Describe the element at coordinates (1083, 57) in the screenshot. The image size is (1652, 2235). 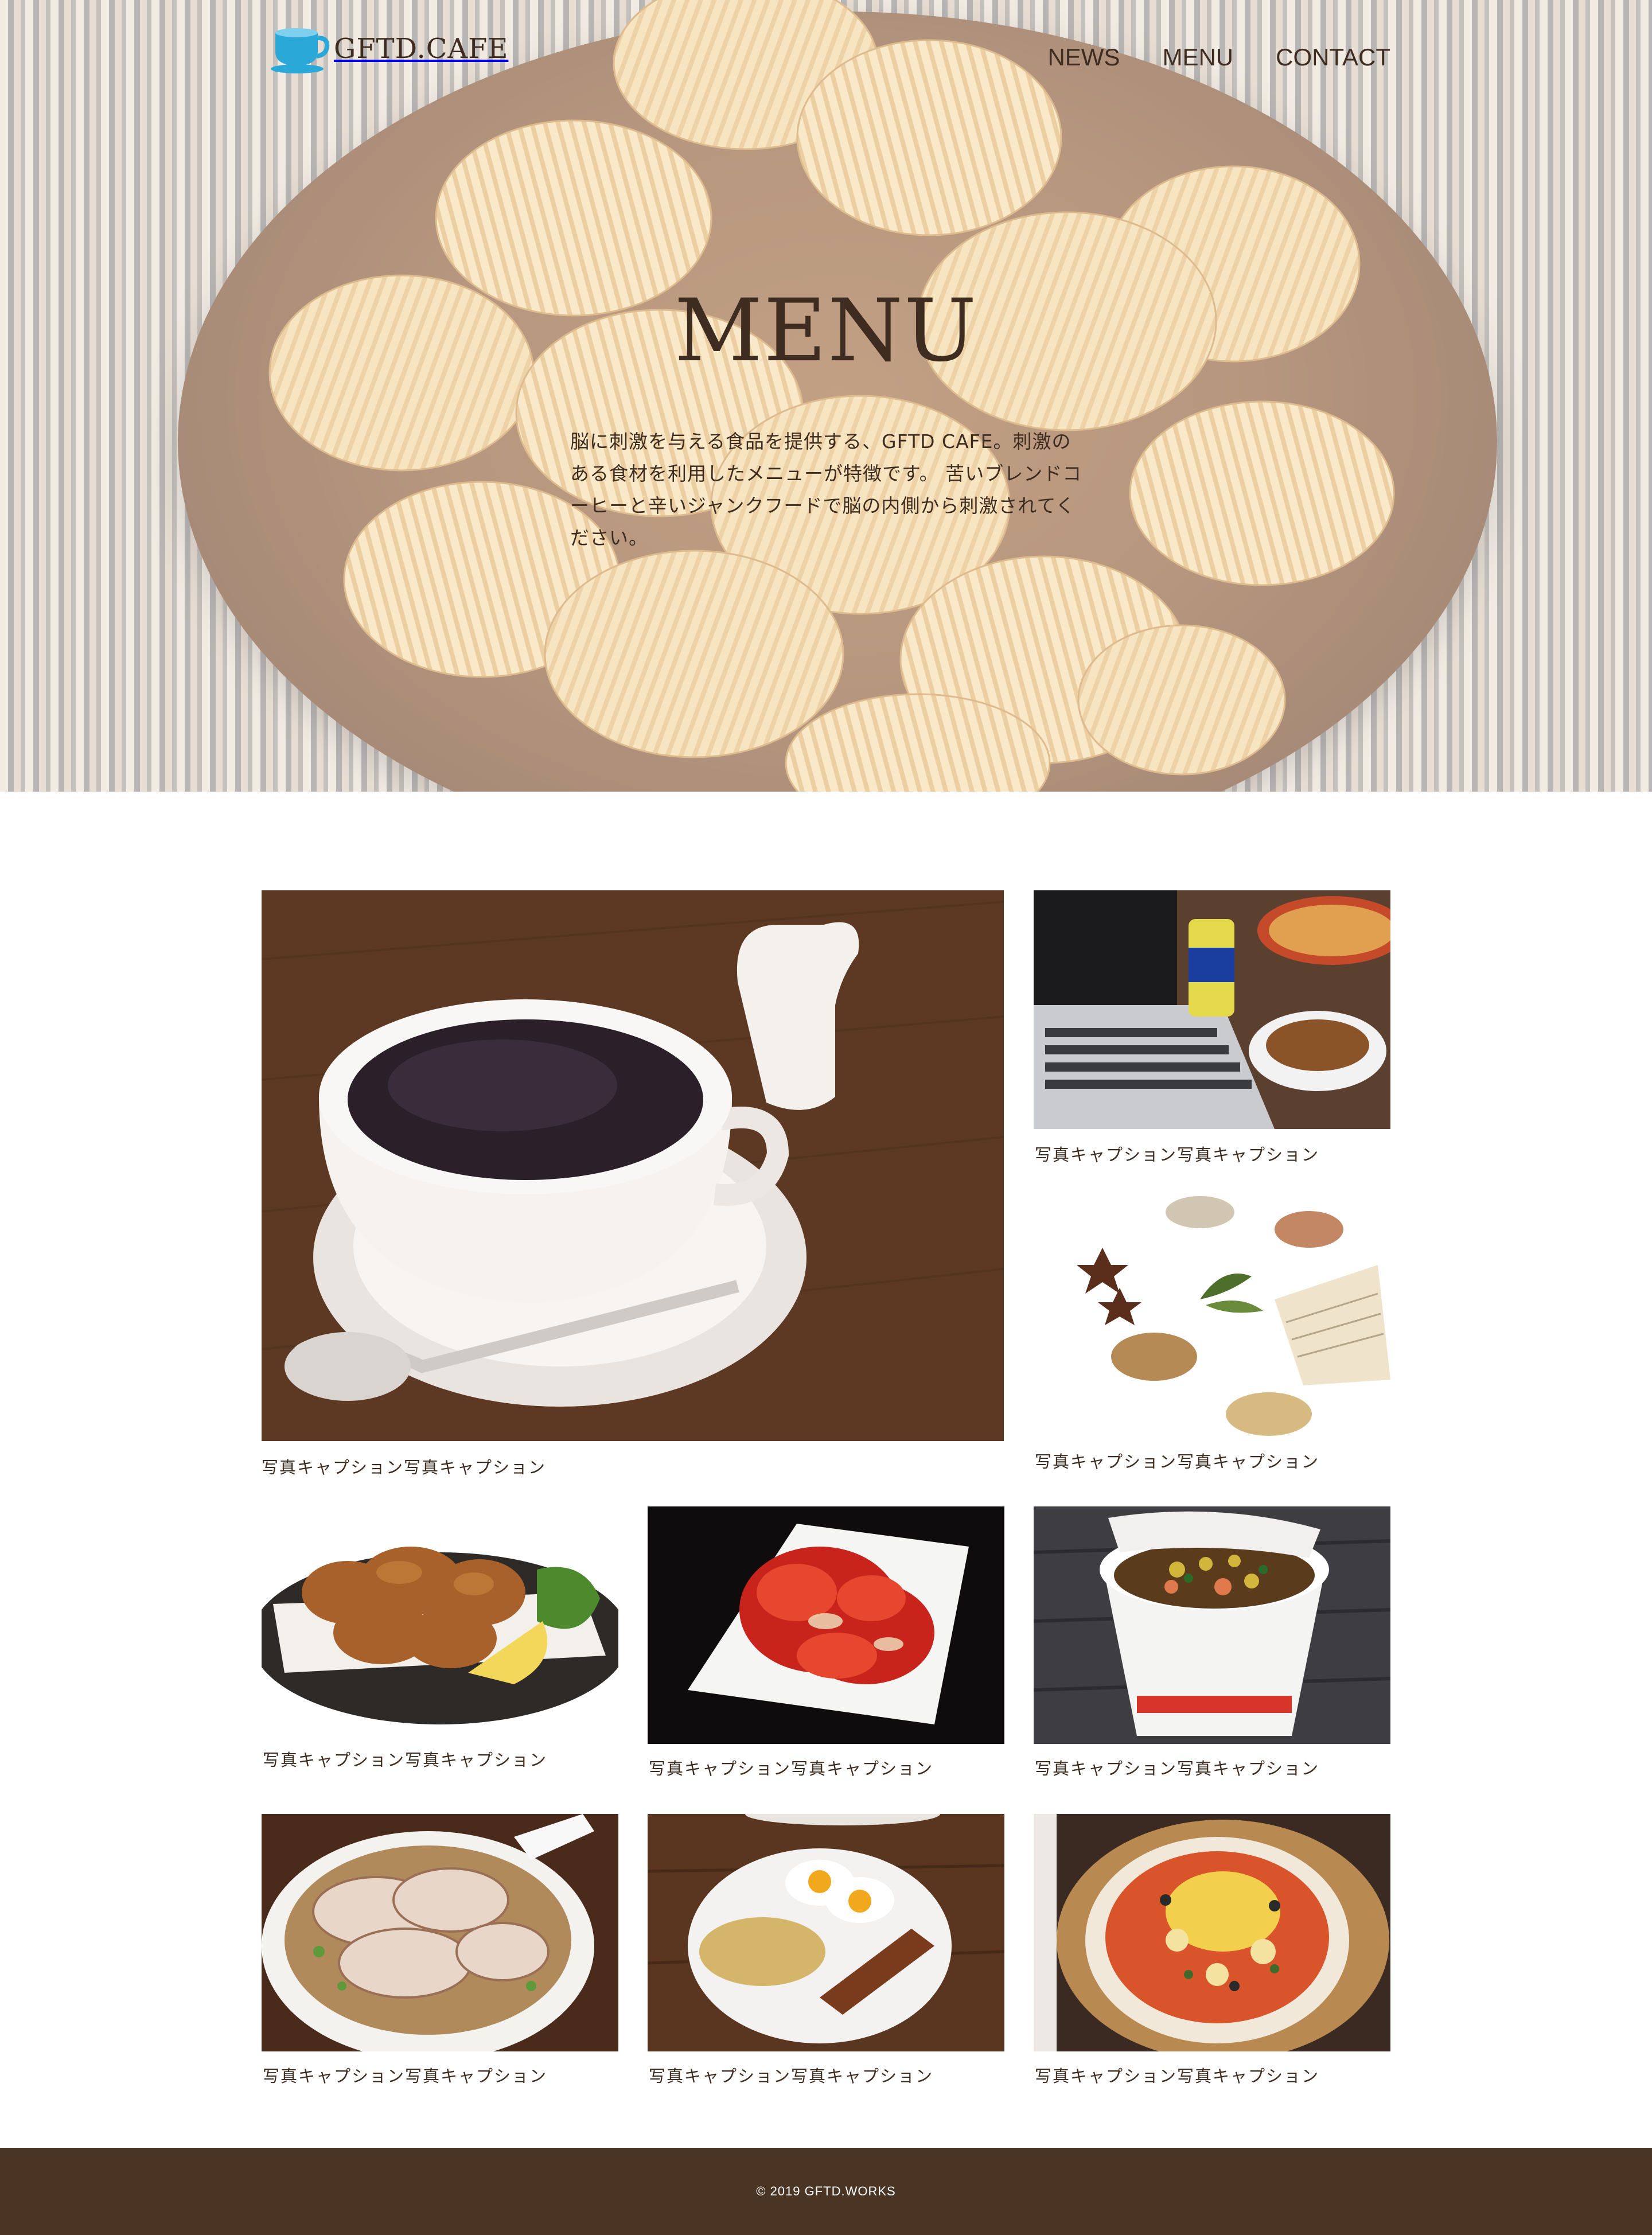
I see `nav-news-link: NEWS` at that location.